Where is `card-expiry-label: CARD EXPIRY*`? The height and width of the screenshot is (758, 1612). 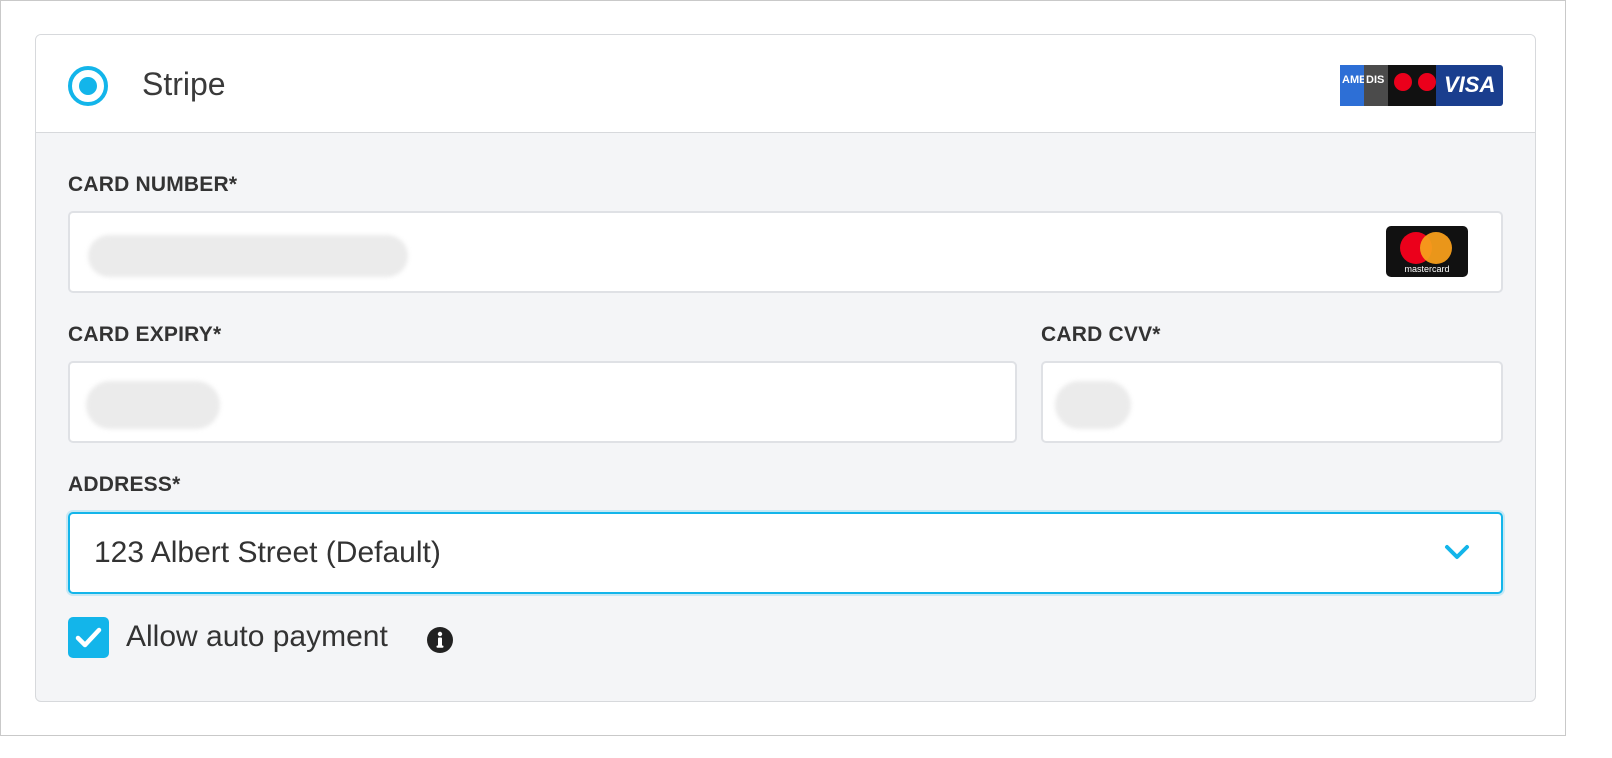
card-expiry-label: CARD EXPIRY* is located at coordinates (145, 334).